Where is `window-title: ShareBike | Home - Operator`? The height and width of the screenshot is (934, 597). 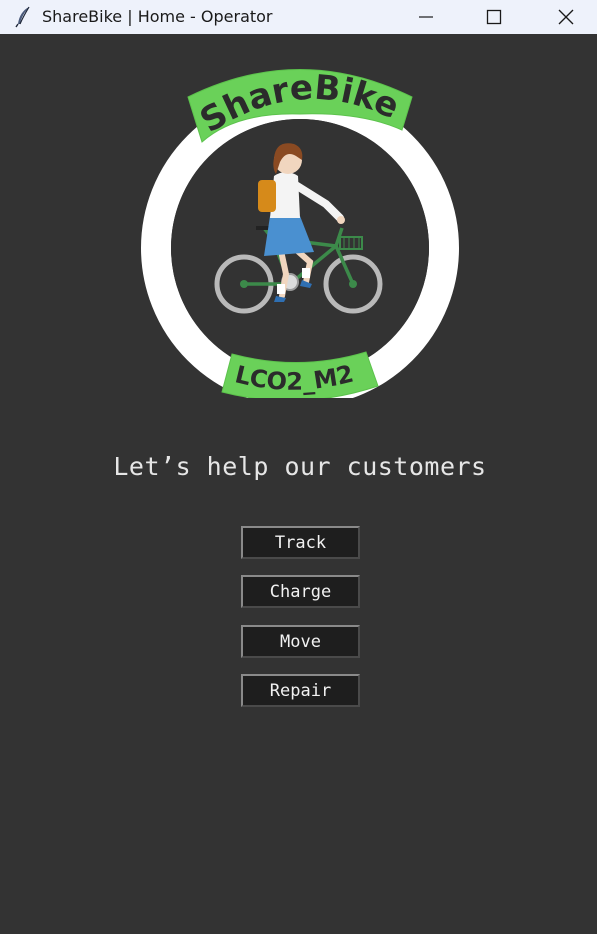 window-title: ShareBike | Home - Operator is located at coordinates (157, 16).